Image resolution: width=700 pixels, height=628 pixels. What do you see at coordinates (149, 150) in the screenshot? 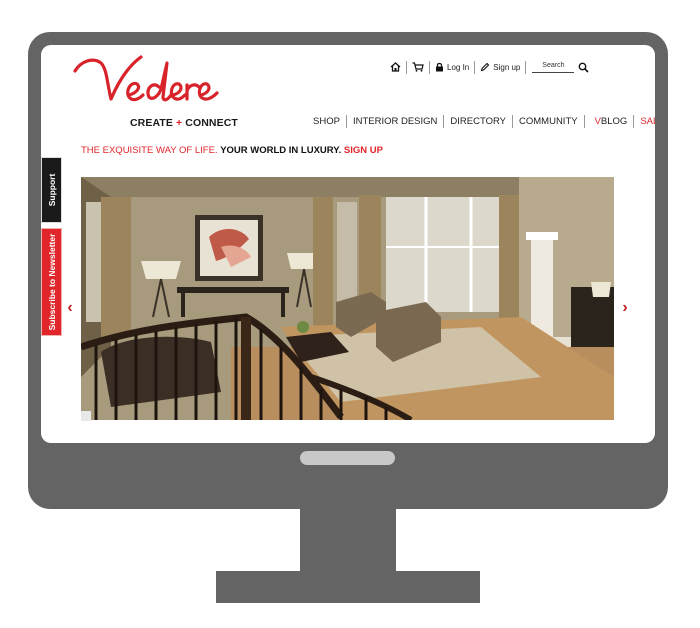
I see `headline-part1: THE EXQUISITE WAY OF LIFE.` at bounding box center [149, 150].